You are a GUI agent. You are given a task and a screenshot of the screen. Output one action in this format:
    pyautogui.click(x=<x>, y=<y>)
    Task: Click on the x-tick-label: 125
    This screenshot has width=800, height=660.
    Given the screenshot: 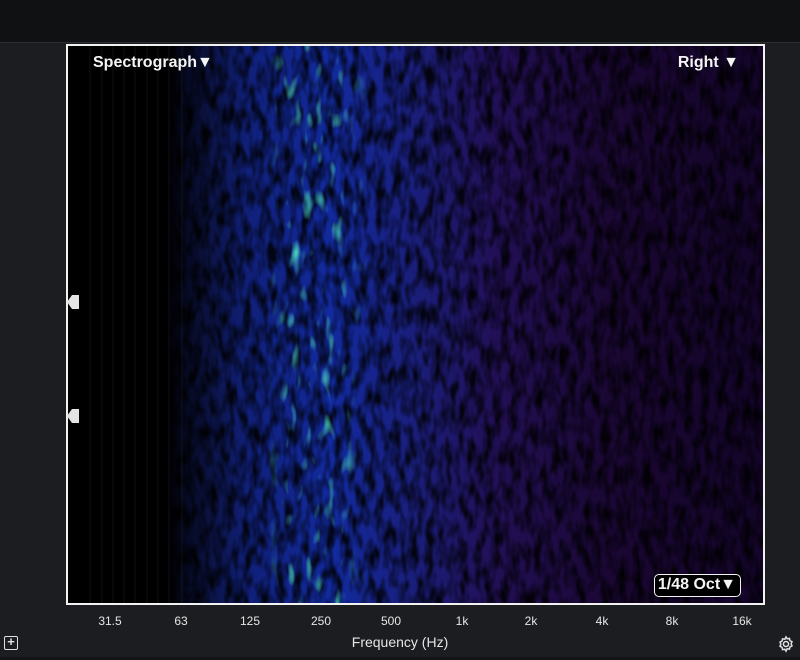 What is the action you would take?
    pyautogui.click(x=250, y=621)
    